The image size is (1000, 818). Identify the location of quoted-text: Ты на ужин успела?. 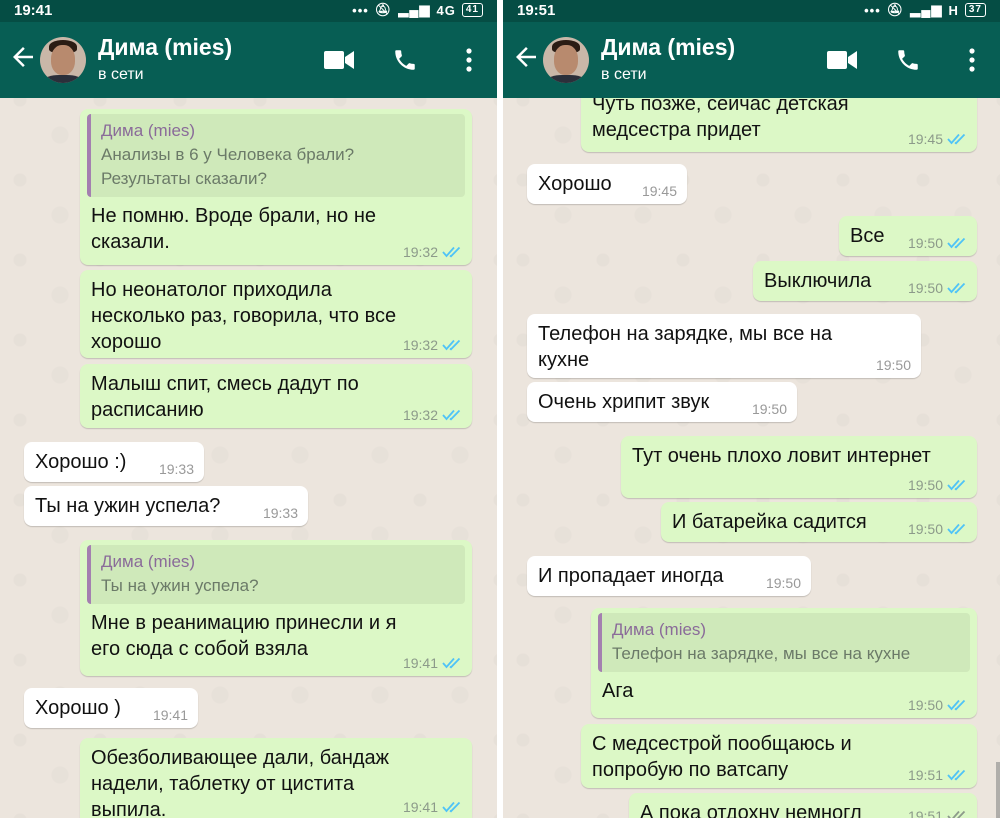
(180, 585).